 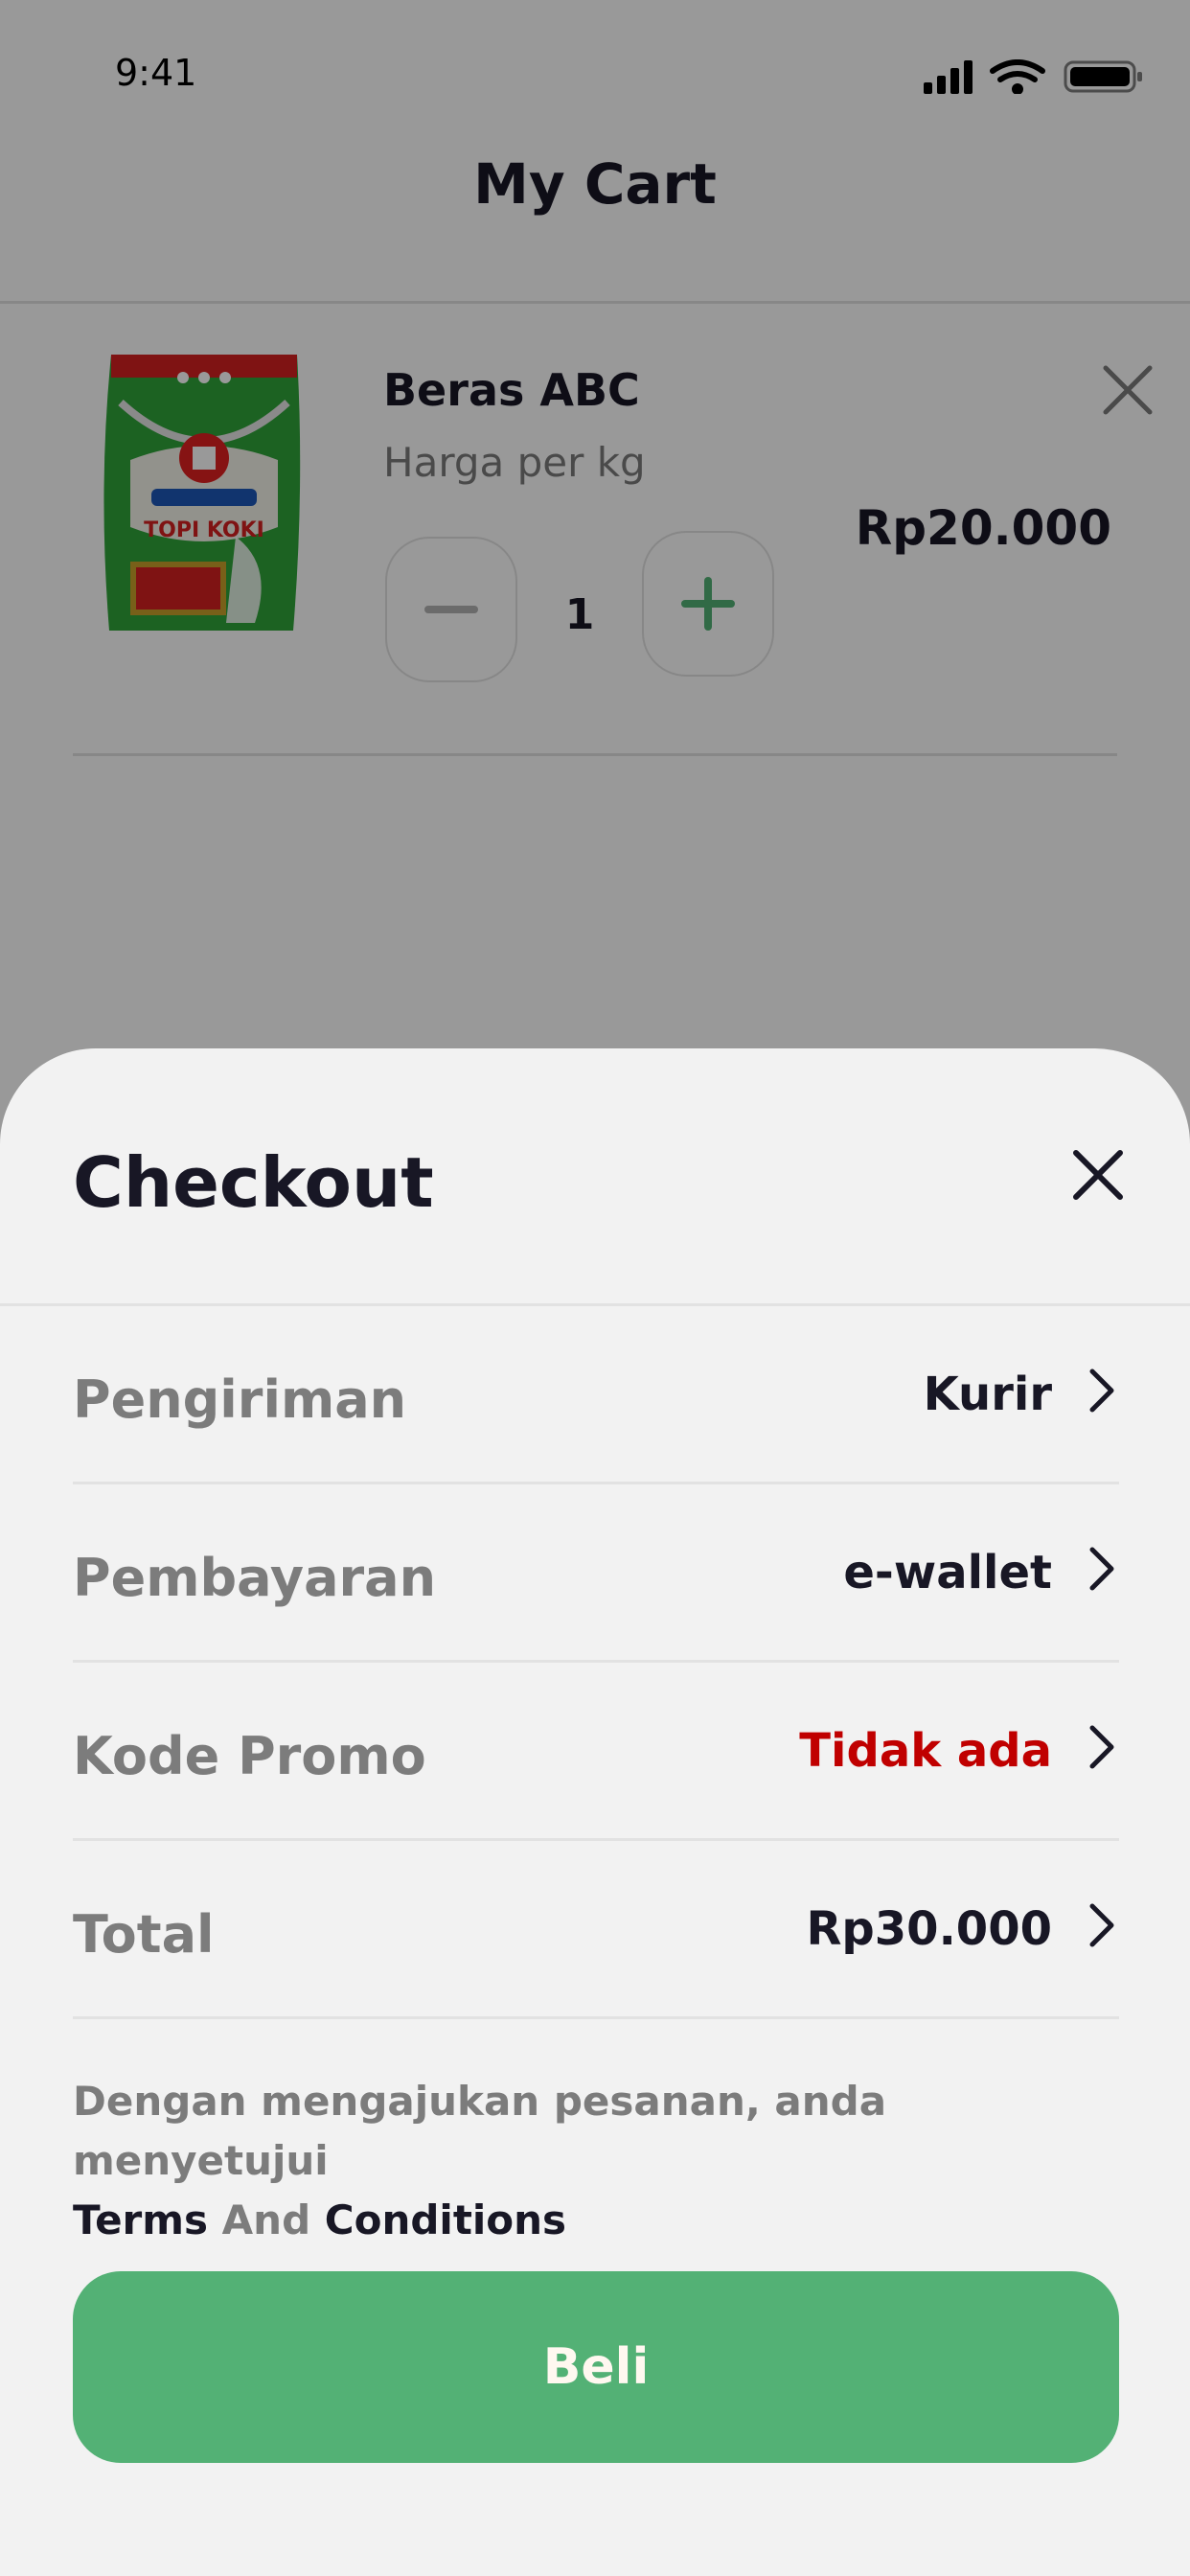 What do you see at coordinates (948, 1572) in the screenshot?
I see `payment-value: e-wallet` at bounding box center [948, 1572].